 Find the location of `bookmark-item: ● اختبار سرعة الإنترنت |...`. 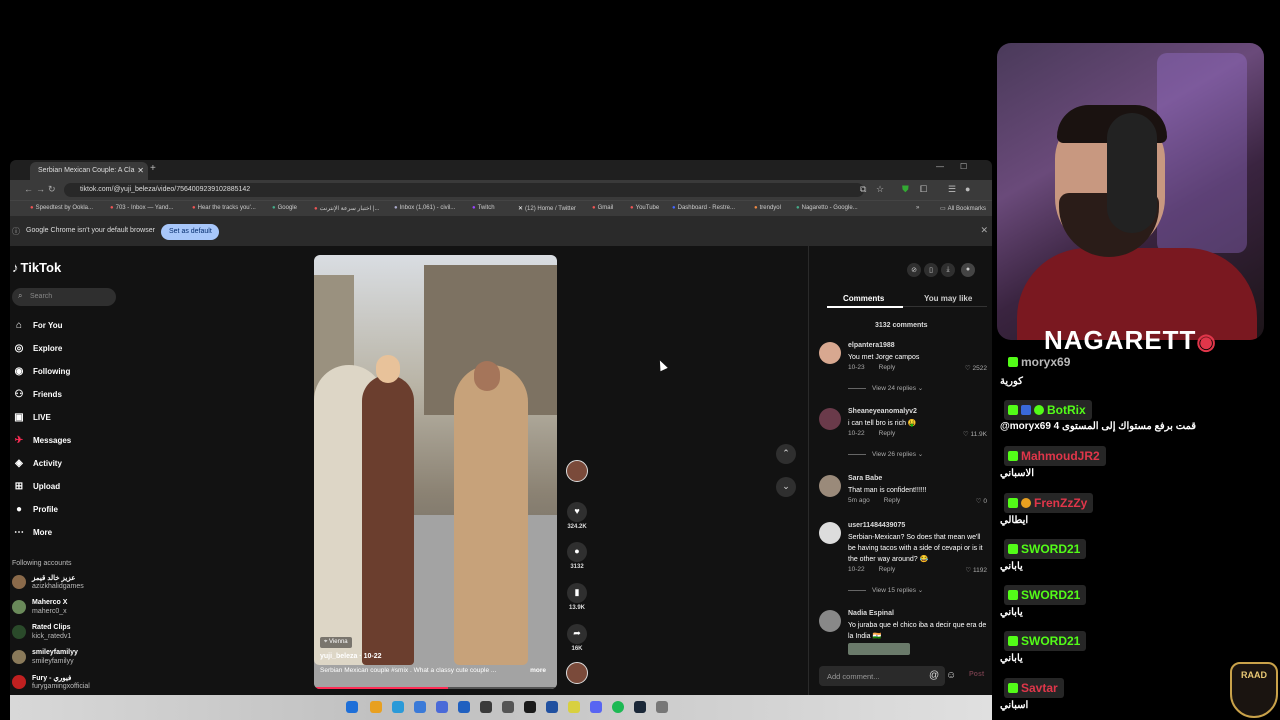

bookmark-item: ● اختبار سرعة الإنترنت |... is located at coordinates (347, 208).